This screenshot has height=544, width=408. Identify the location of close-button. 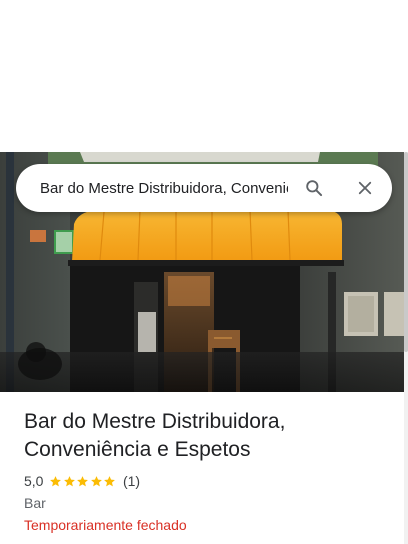
(365, 188).